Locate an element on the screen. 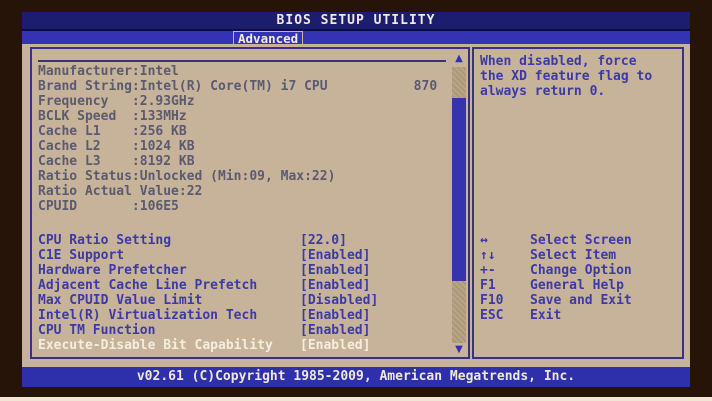 Image resolution: width=712 pixels, height=401 pixels. setting-value: [22.0] is located at coordinates (323, 240).